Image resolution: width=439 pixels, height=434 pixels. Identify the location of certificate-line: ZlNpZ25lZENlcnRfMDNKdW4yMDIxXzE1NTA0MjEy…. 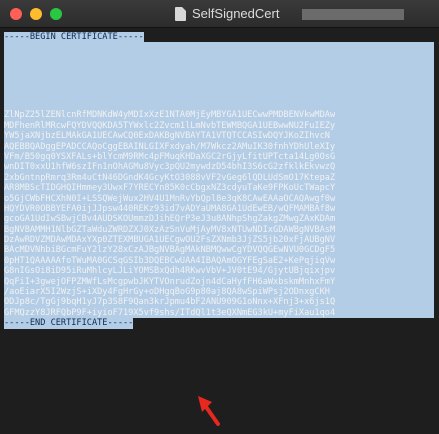
(170, 115).